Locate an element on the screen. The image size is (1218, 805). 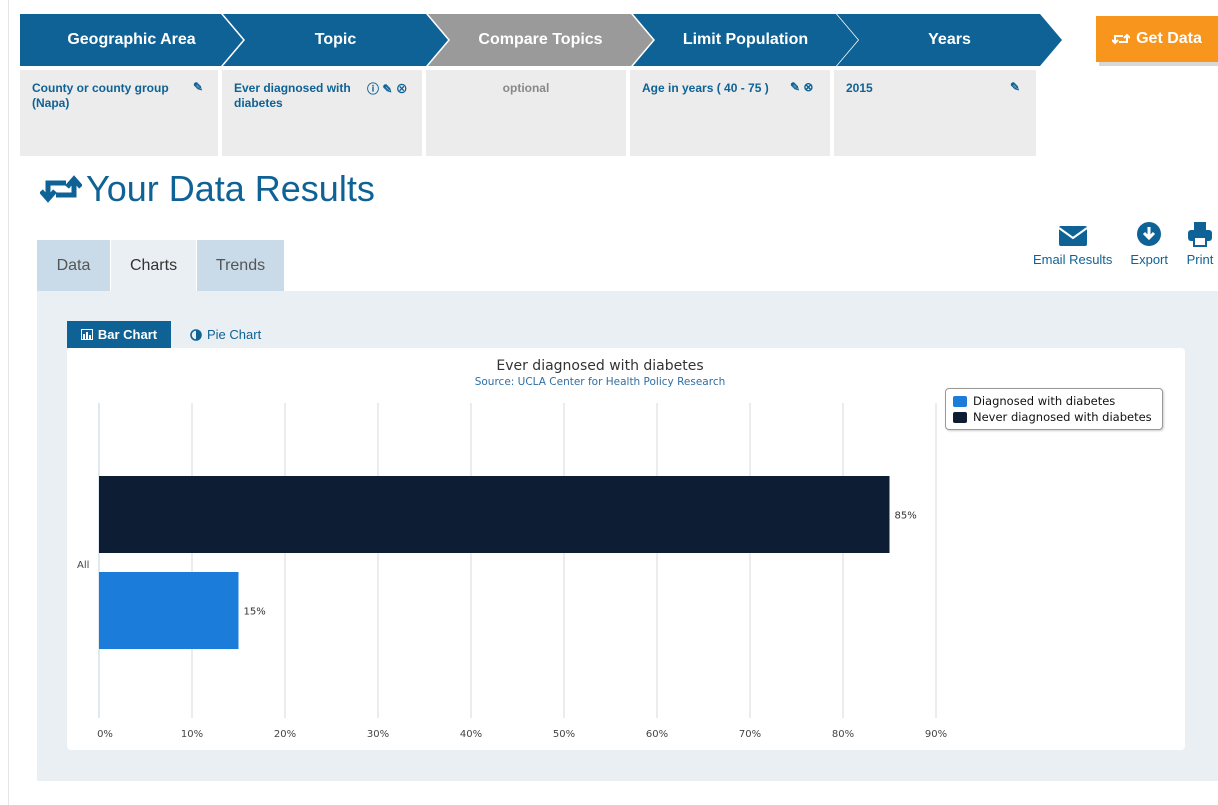
bar-diagnosed-with-diabetes is located at coordinates (169, 610).